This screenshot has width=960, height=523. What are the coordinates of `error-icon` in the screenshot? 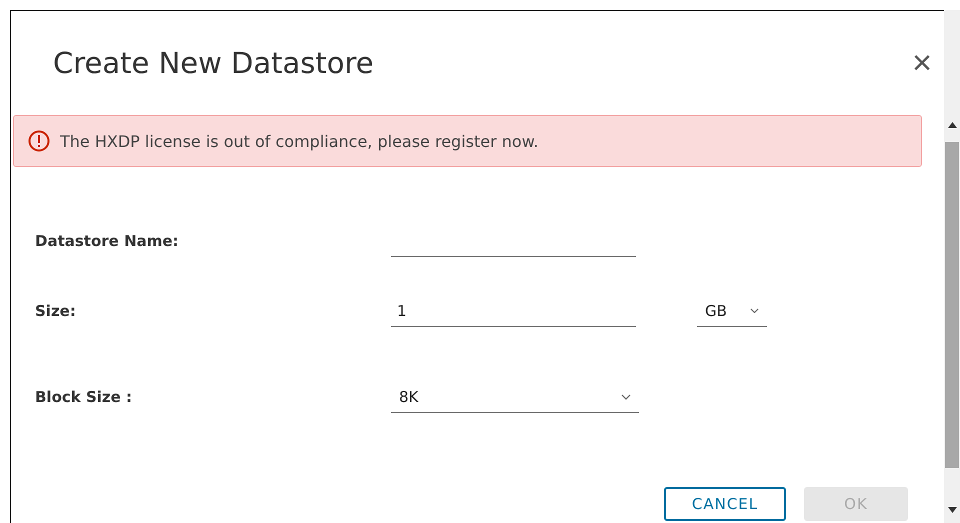 It's located at (39, 141).